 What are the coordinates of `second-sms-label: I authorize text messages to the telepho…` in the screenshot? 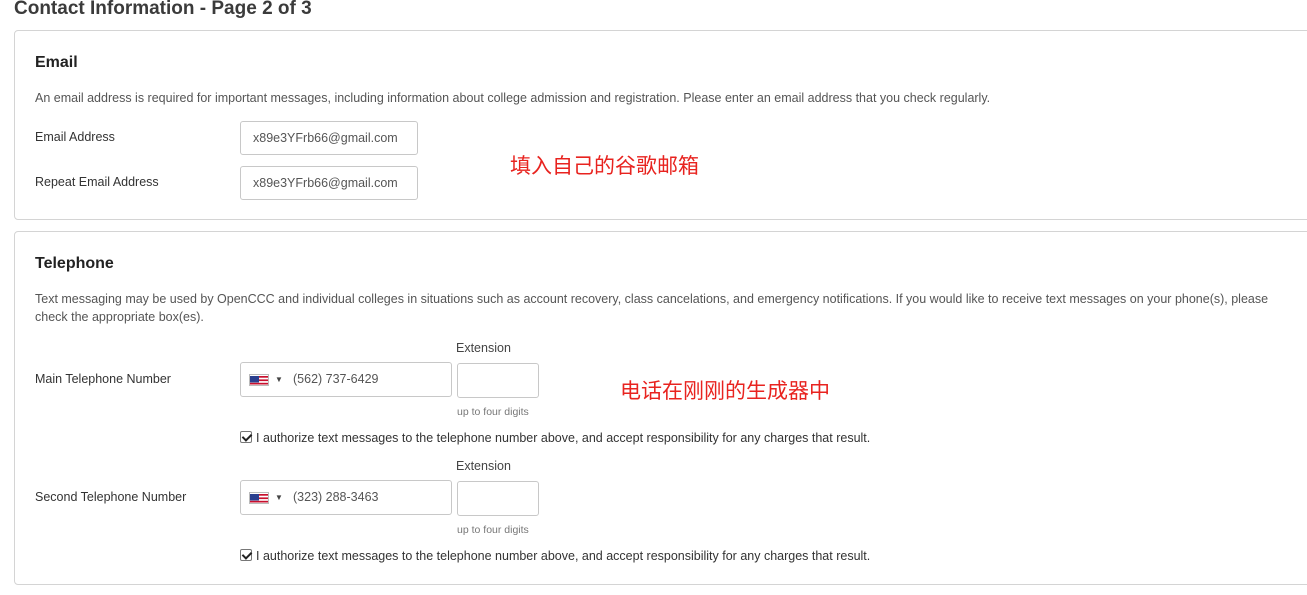 It's located at (563, 556).